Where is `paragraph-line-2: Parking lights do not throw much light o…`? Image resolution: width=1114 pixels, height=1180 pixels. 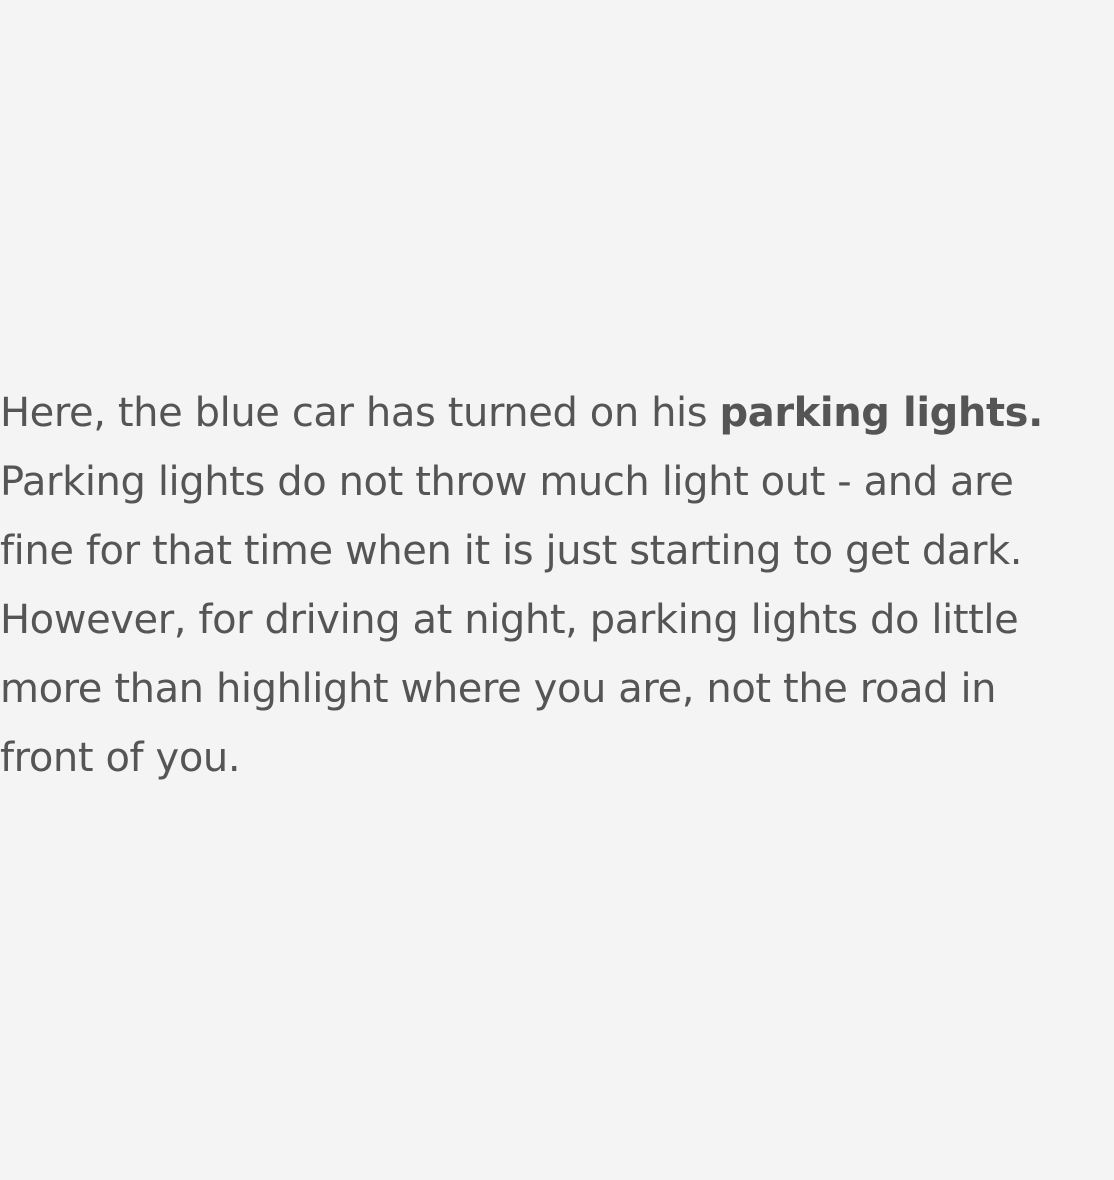
paragraph-line-2: Parking lights do not throw much light o… is located at coordinates (507, 482).